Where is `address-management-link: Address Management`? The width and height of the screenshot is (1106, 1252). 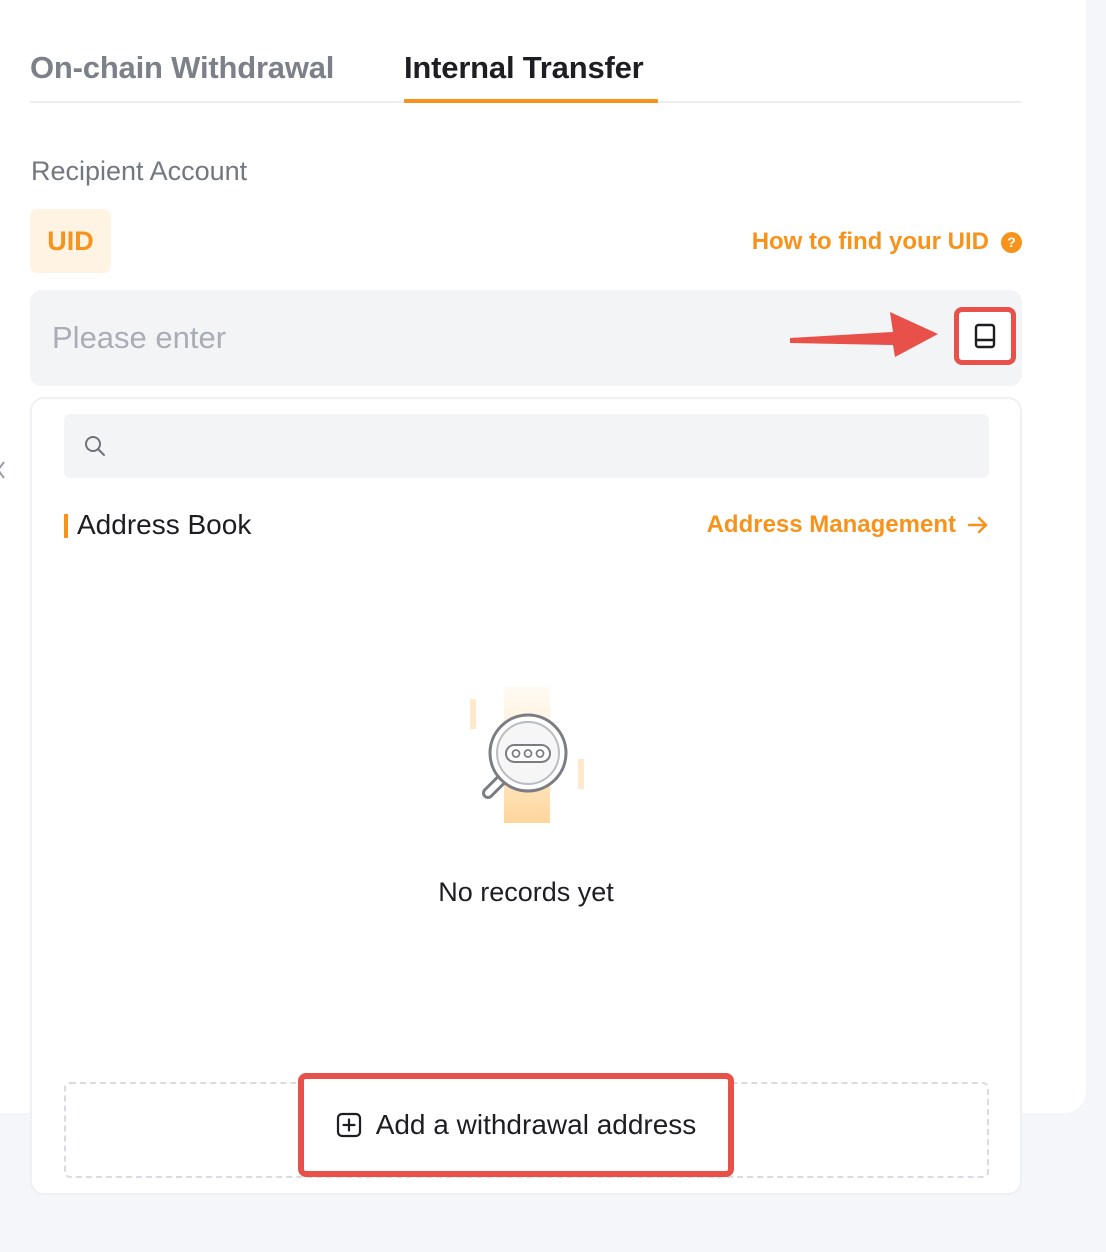 address-management-link: Address Management is located at coordinates (848, 525).